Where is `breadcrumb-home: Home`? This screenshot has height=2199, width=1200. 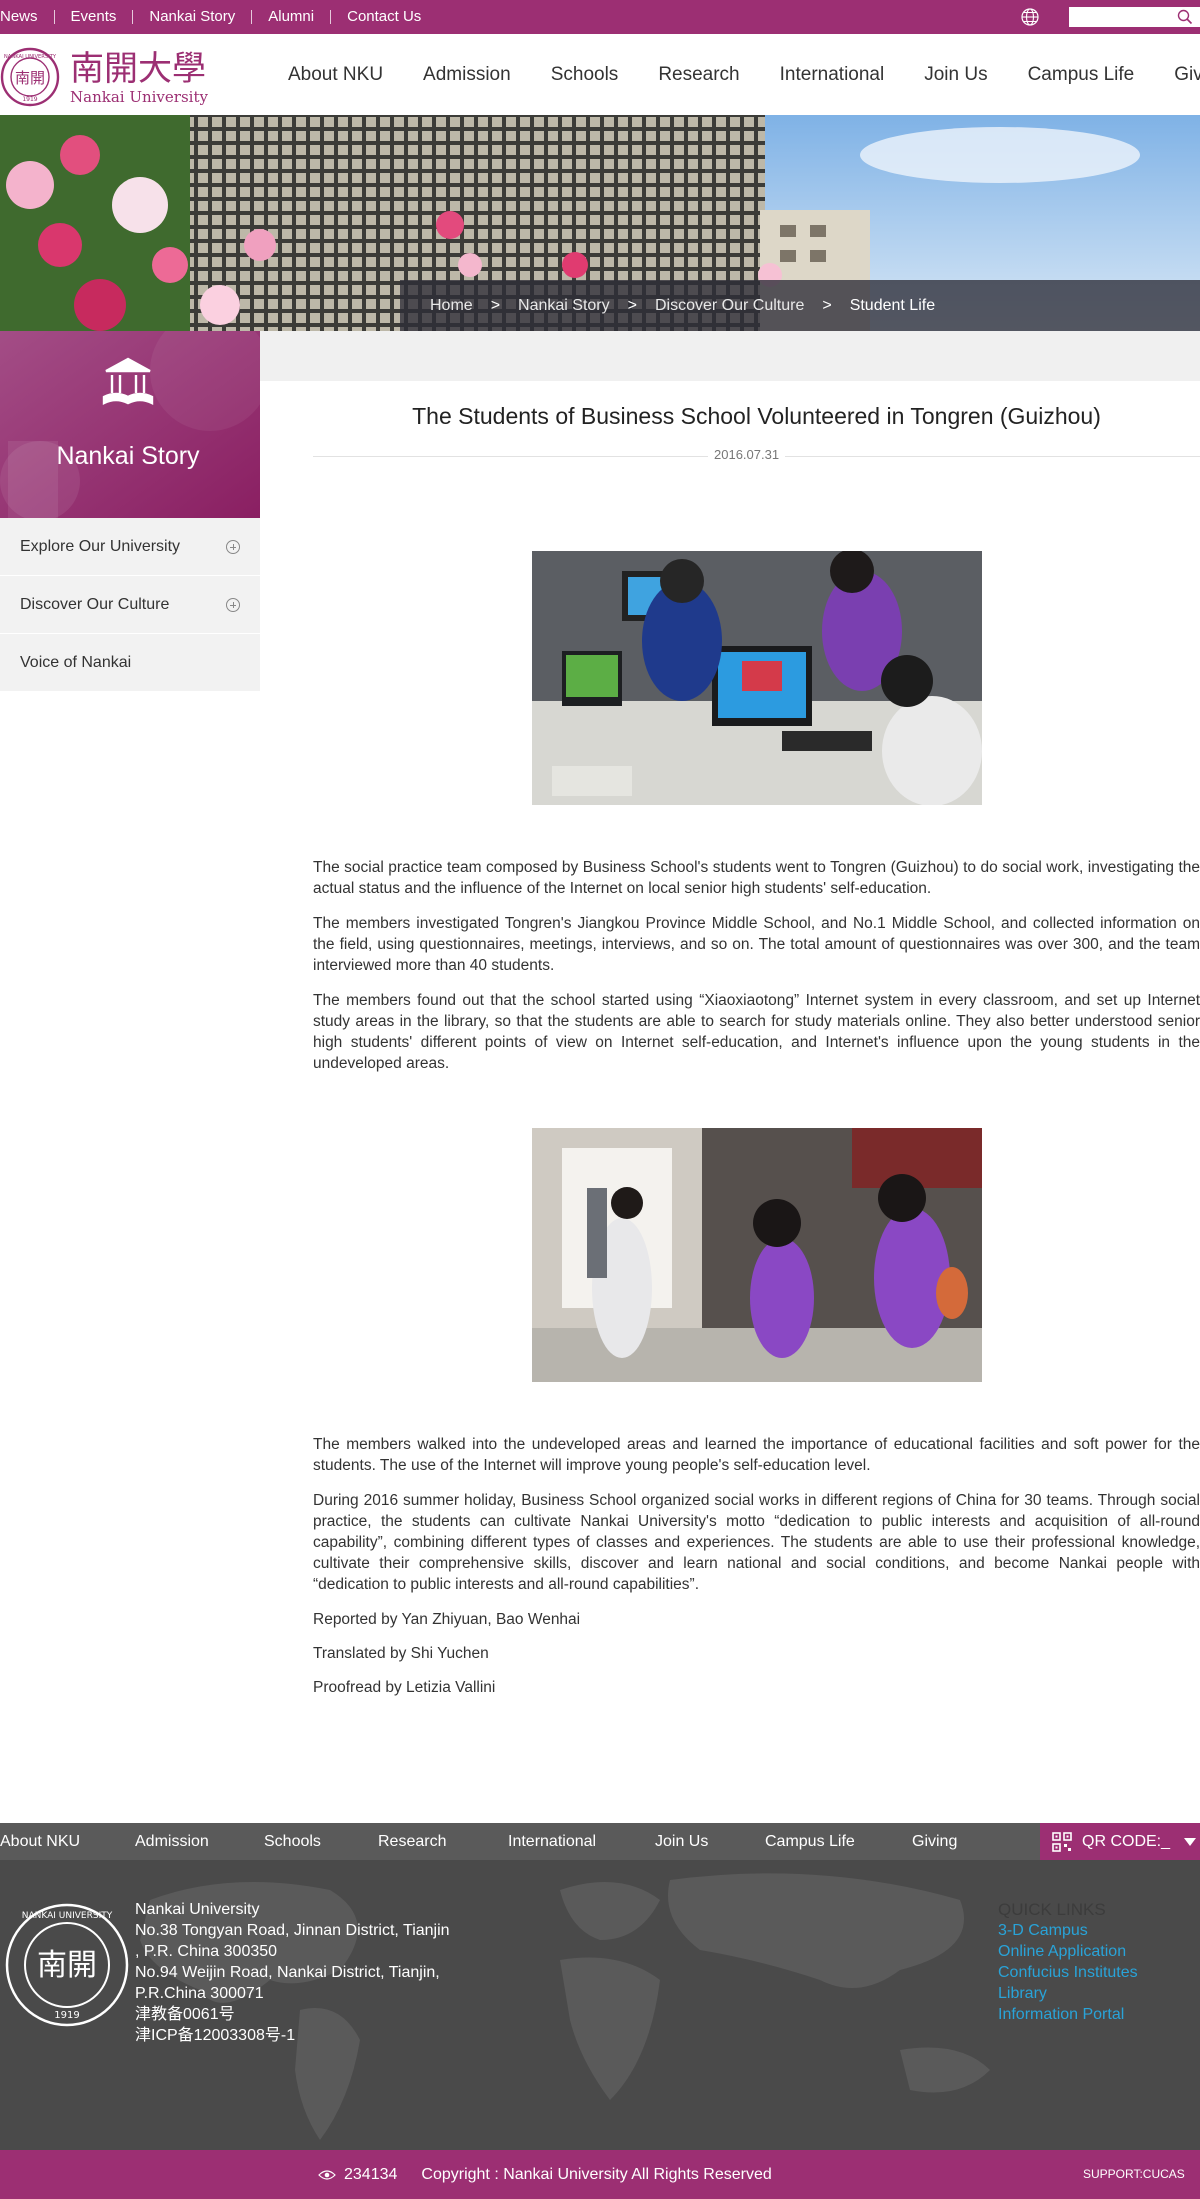 breadcrumb-home: Home is located at coordinates (451, 306).